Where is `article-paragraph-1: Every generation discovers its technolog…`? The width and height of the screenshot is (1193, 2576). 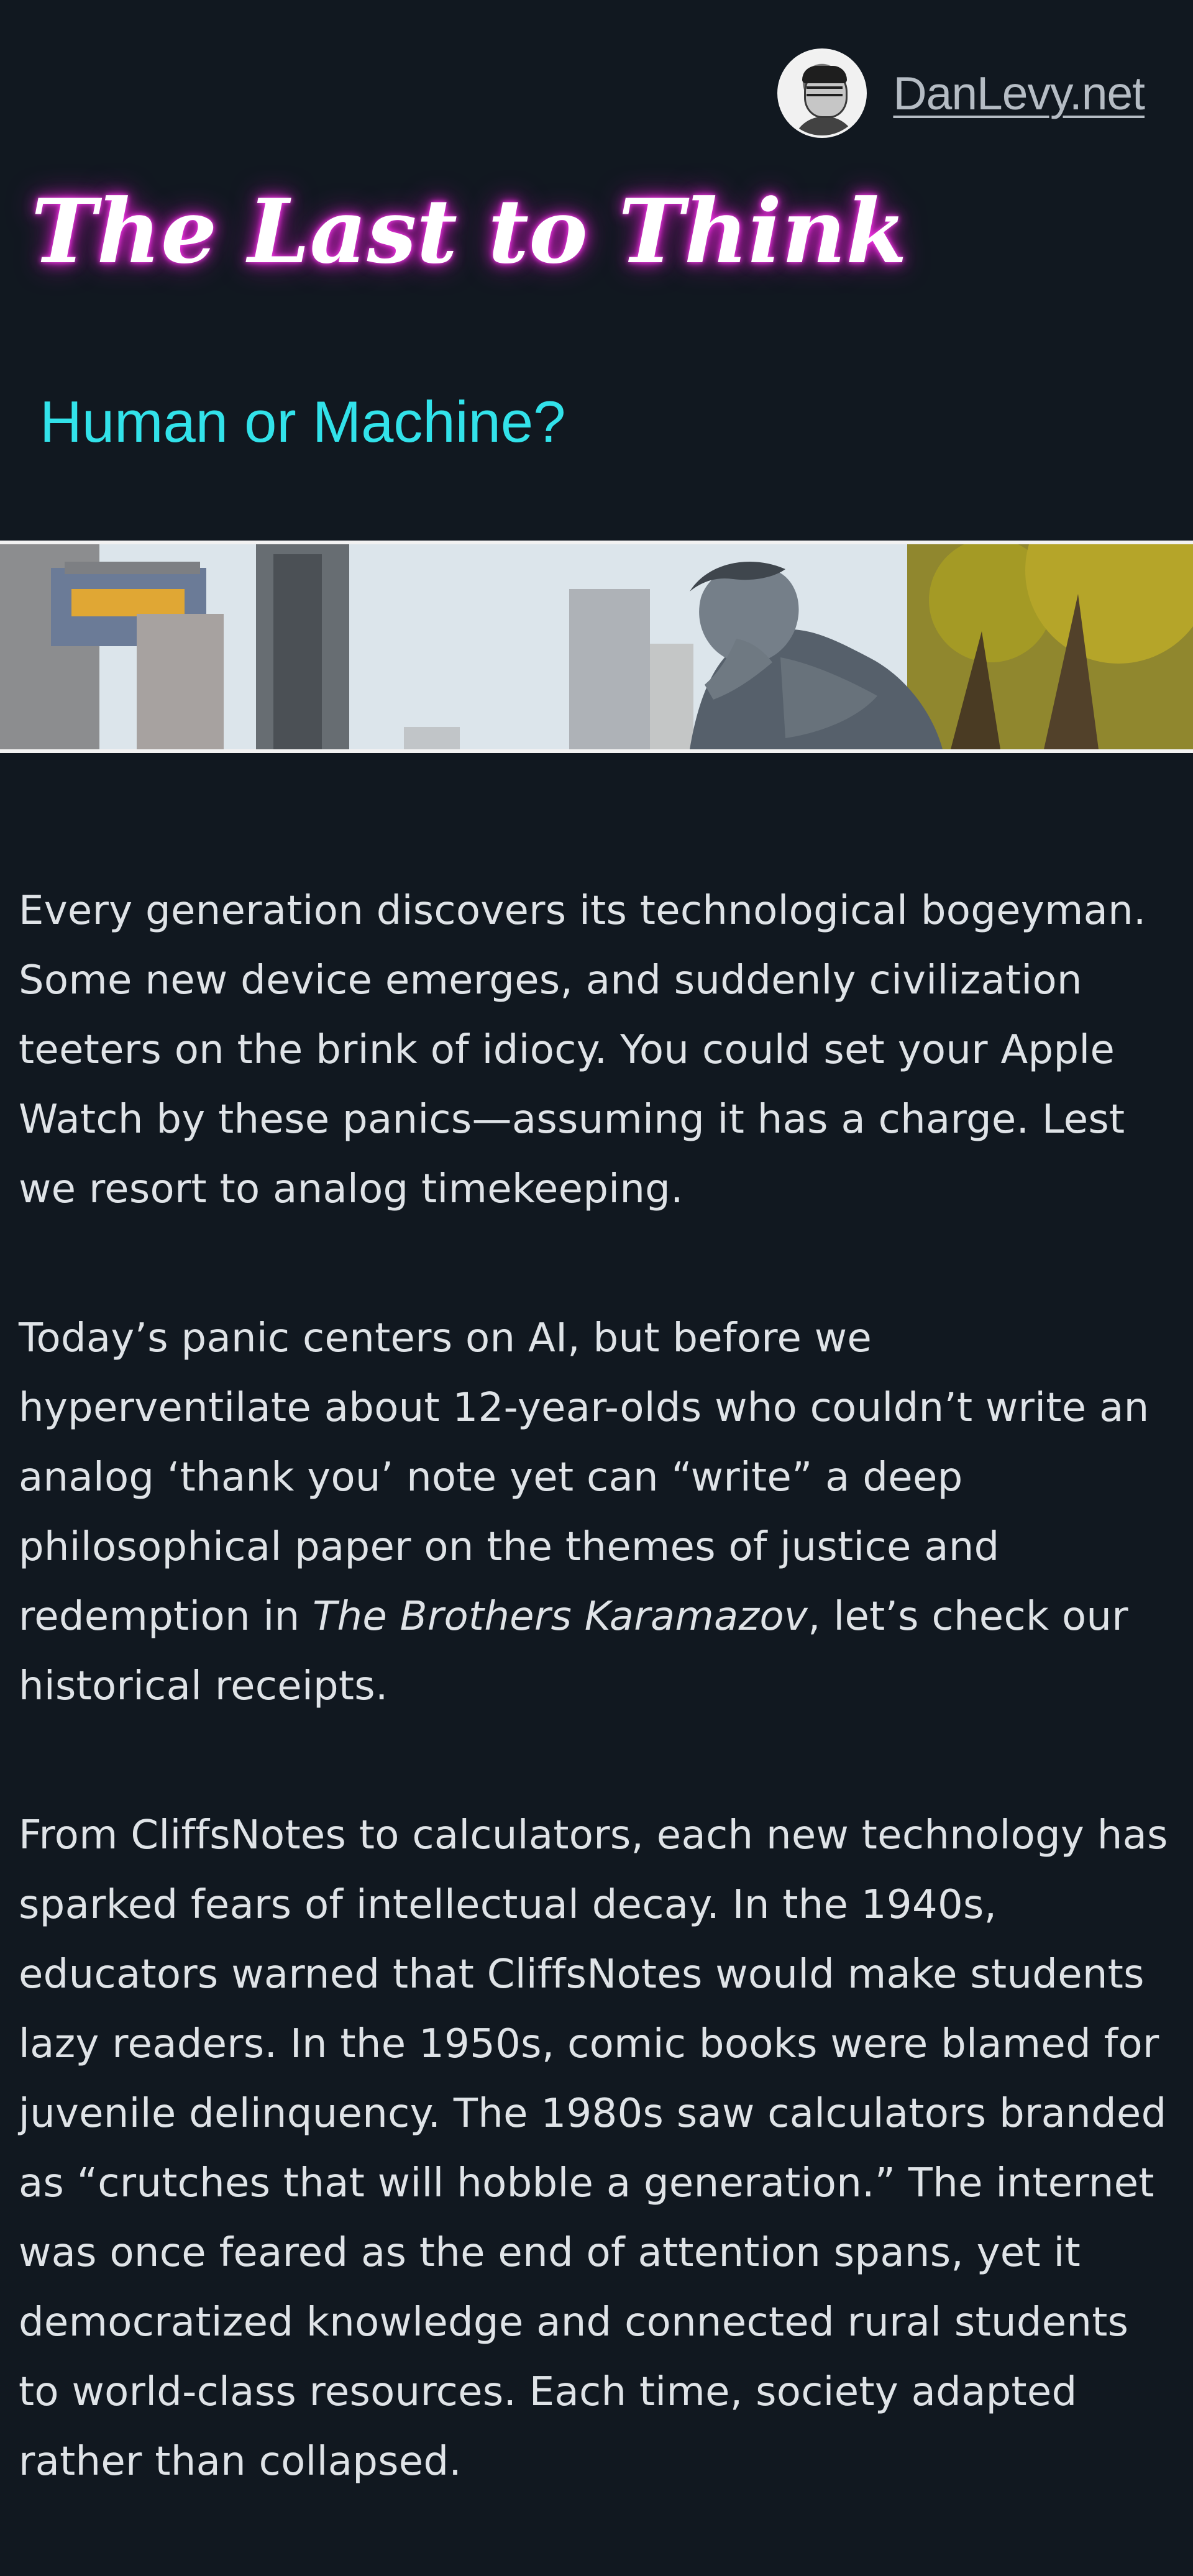
article-paragraph-1: Every generation discovers its technolog… is located at coordinates (582, 1050).